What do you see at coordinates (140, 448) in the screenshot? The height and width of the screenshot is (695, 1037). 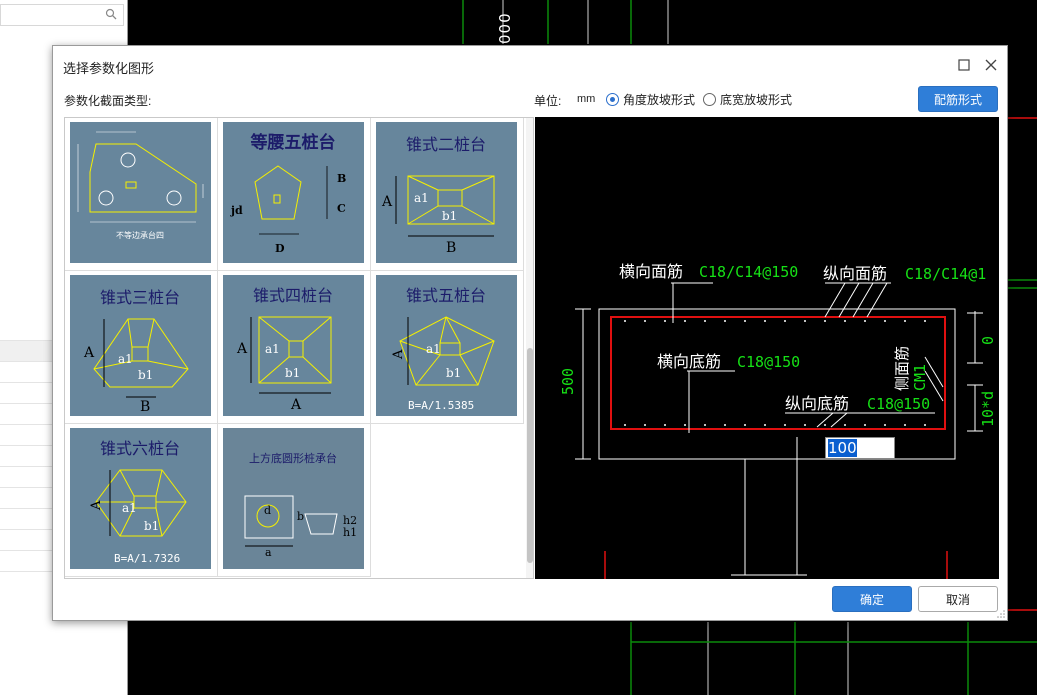 I see `tile-caption: 锥式六桩台` at bounding box center [140, 448].